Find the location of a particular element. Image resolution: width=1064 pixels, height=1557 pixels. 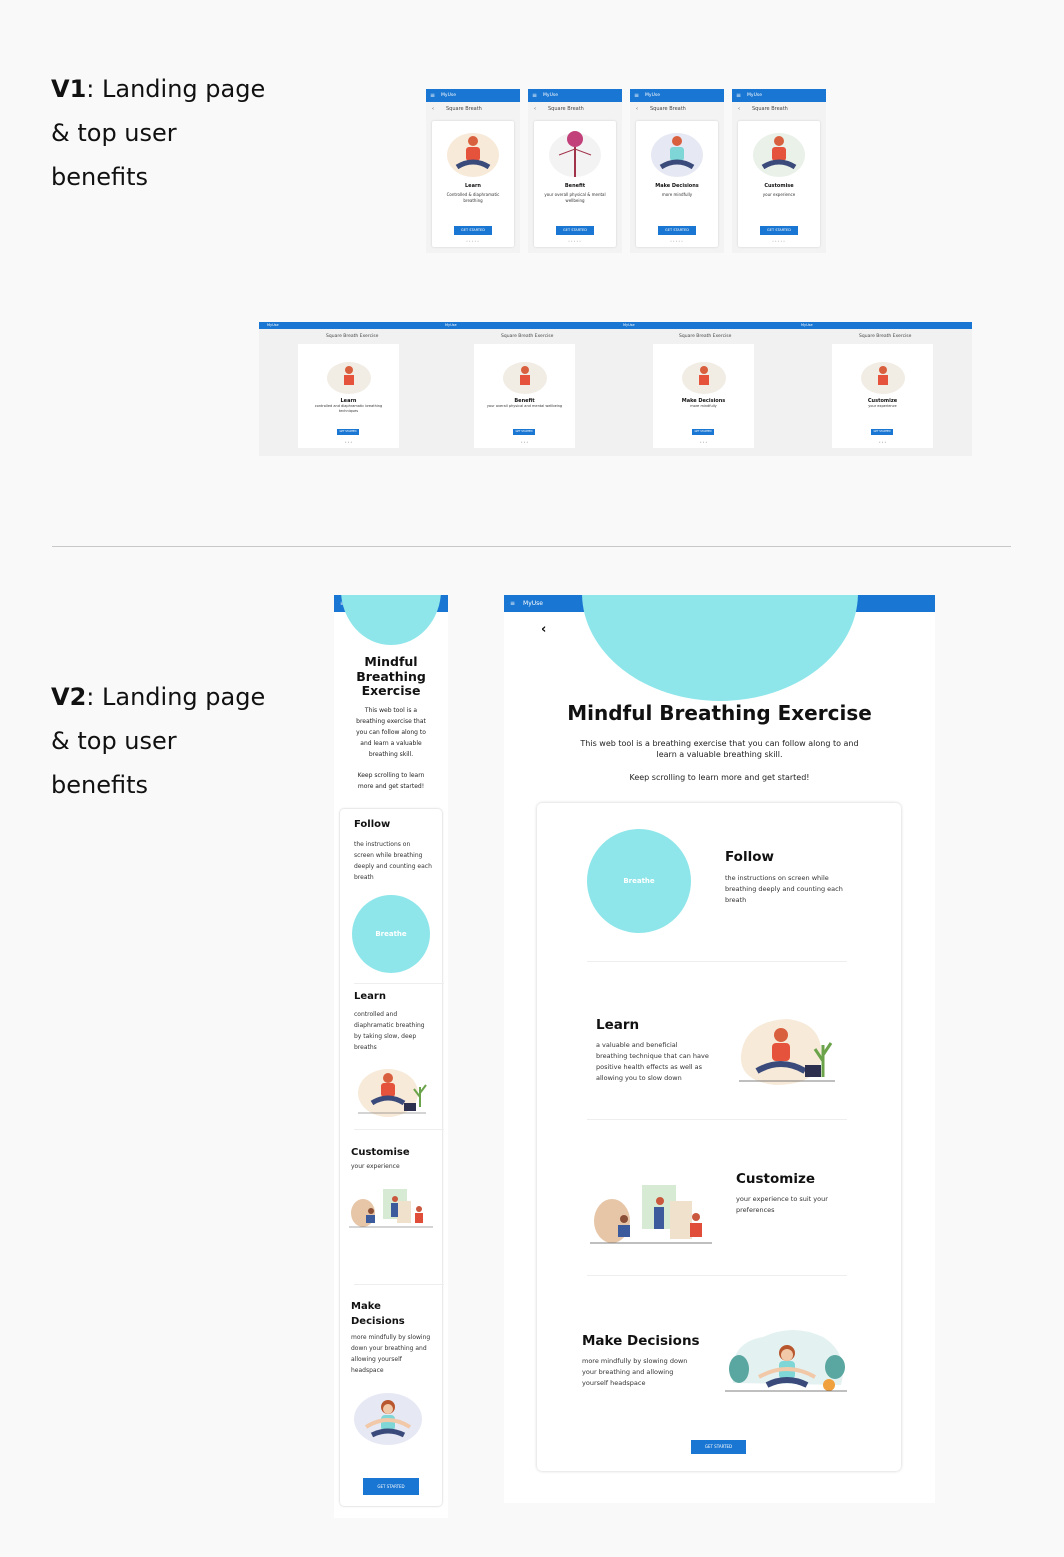

section-text: your experience to suit your preferences is located at coordinates (782, 1204).